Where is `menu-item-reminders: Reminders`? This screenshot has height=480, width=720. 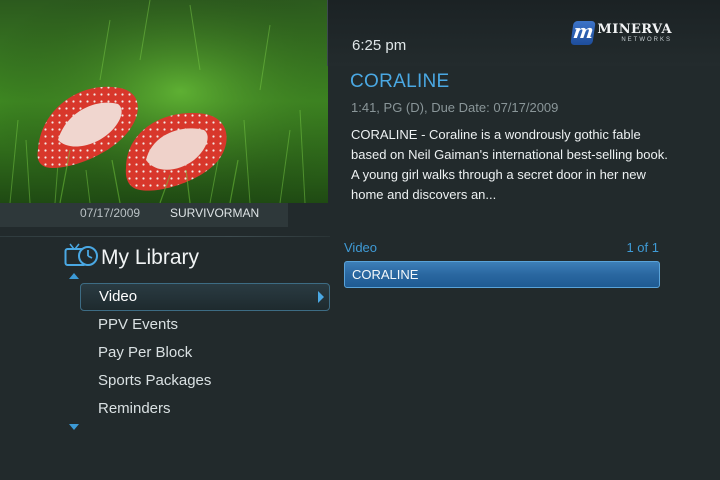 menu-item-reminders: Reminders is located at coordinates (205, 409).